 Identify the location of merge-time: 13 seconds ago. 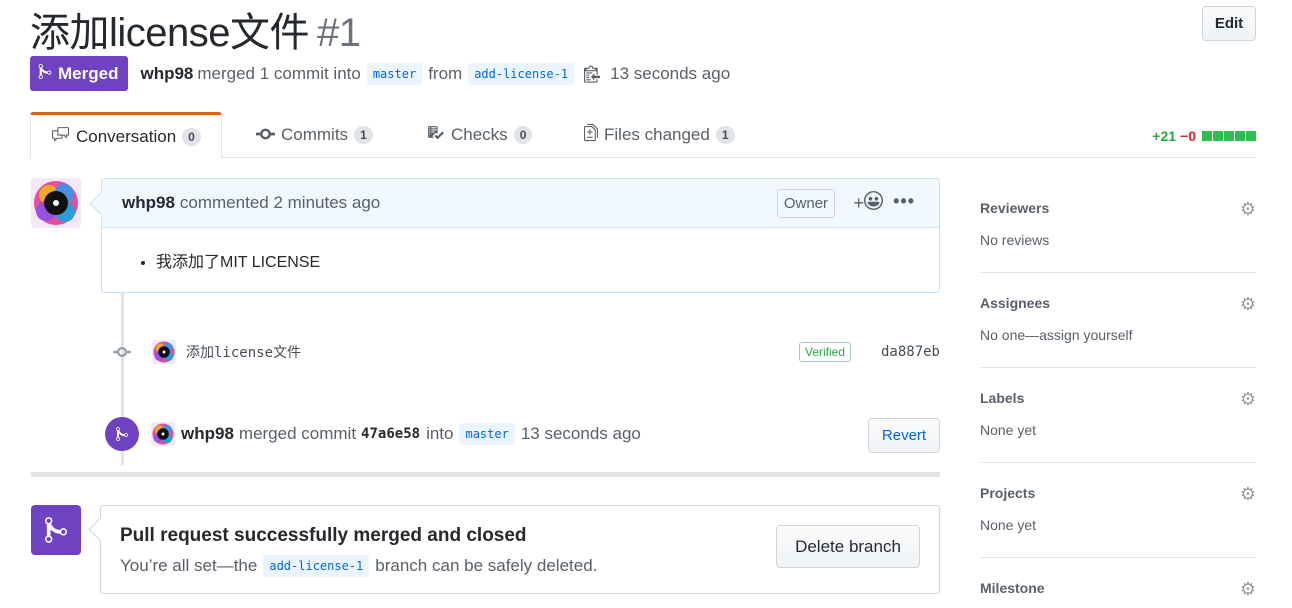
(580, 433).